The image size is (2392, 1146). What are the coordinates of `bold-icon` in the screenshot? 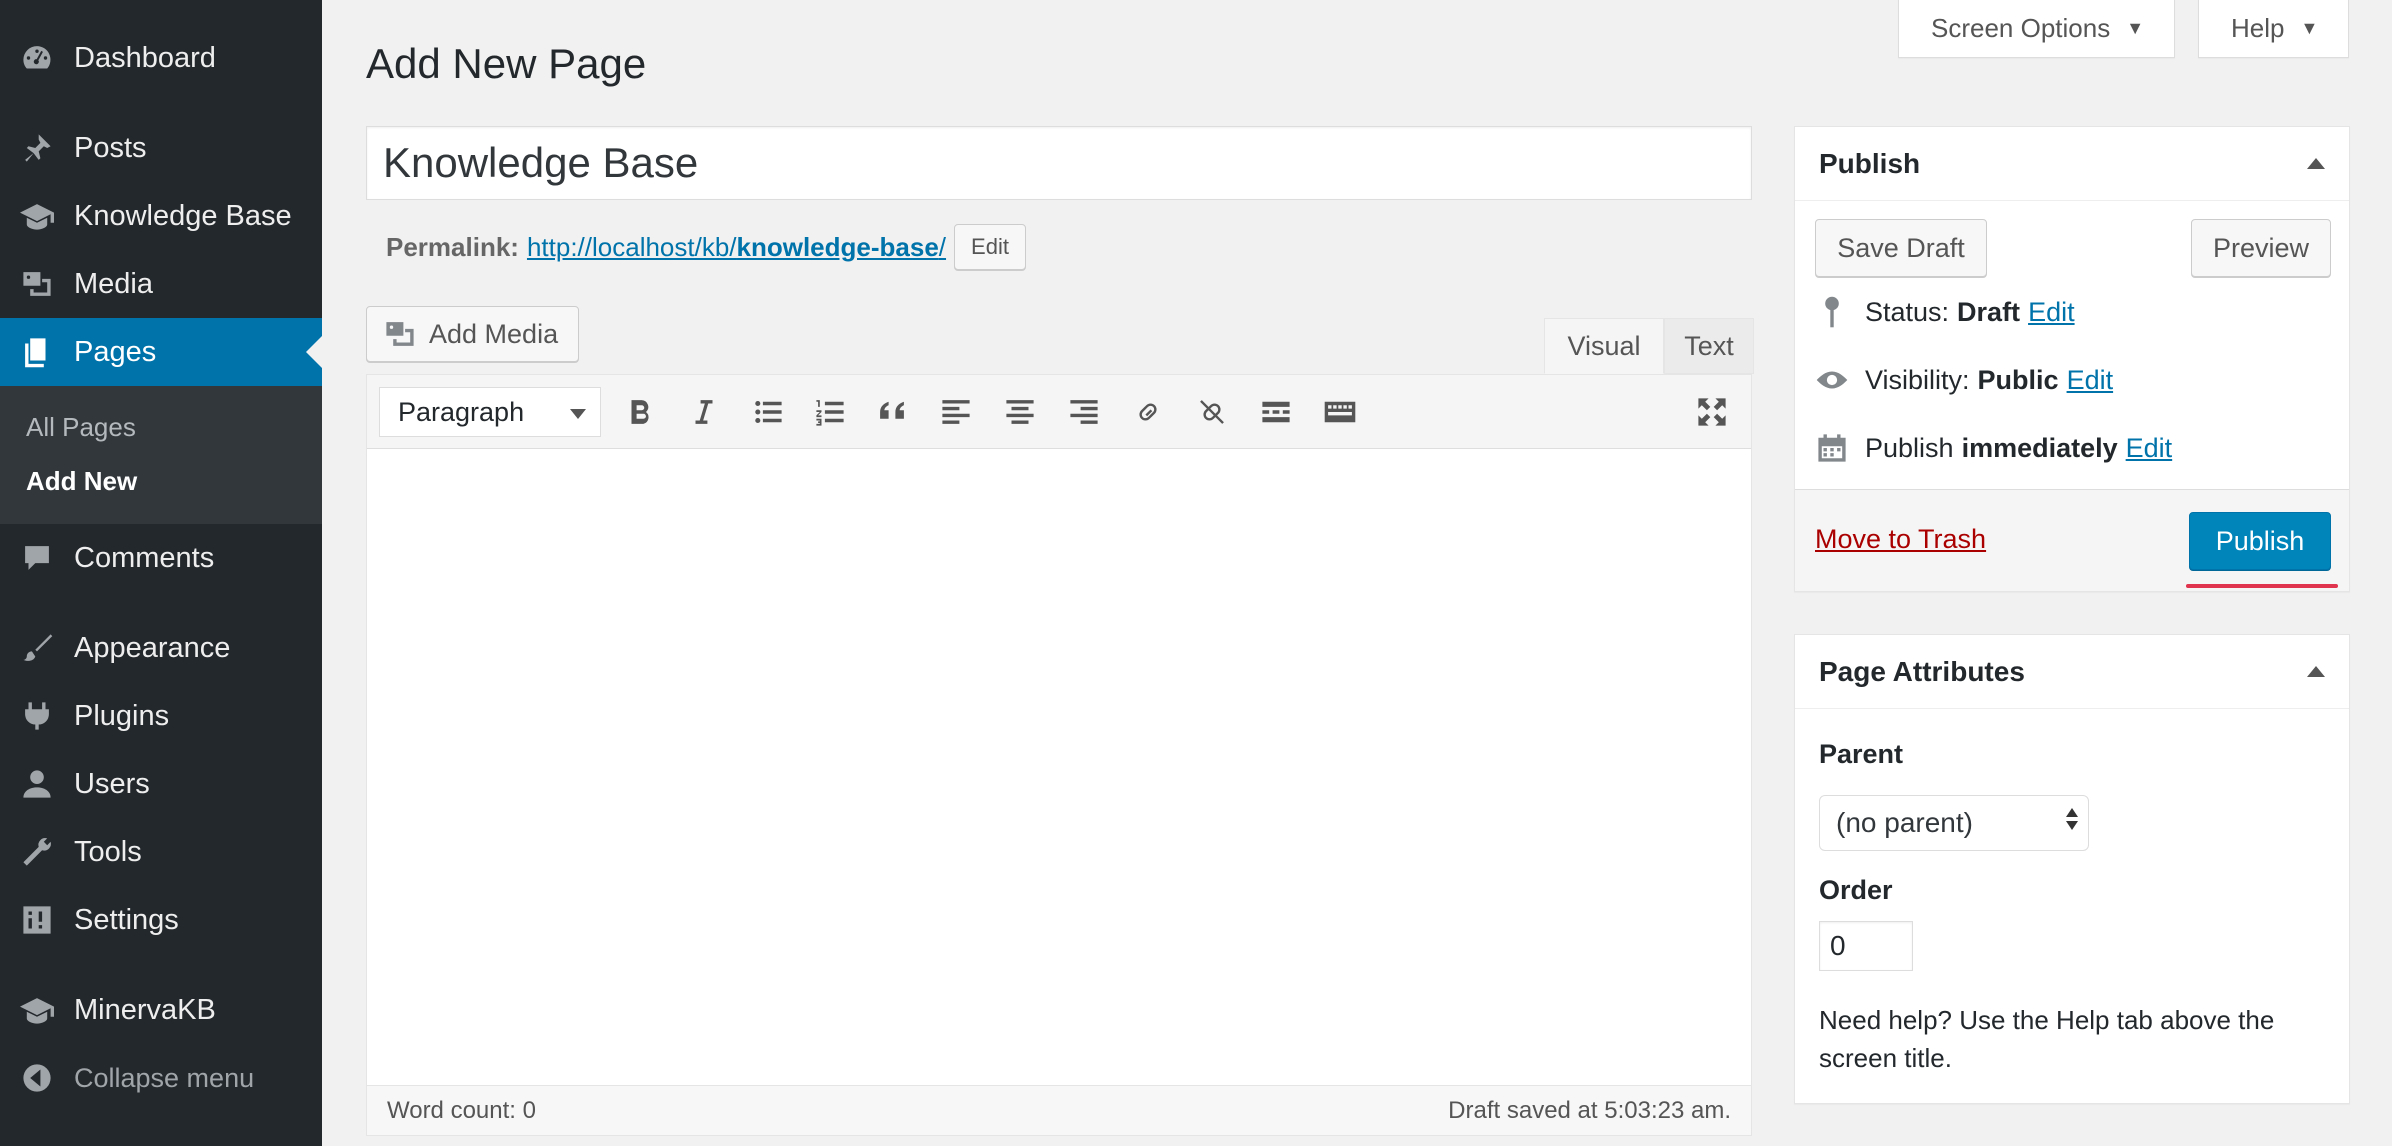 It's located at (640, 412).